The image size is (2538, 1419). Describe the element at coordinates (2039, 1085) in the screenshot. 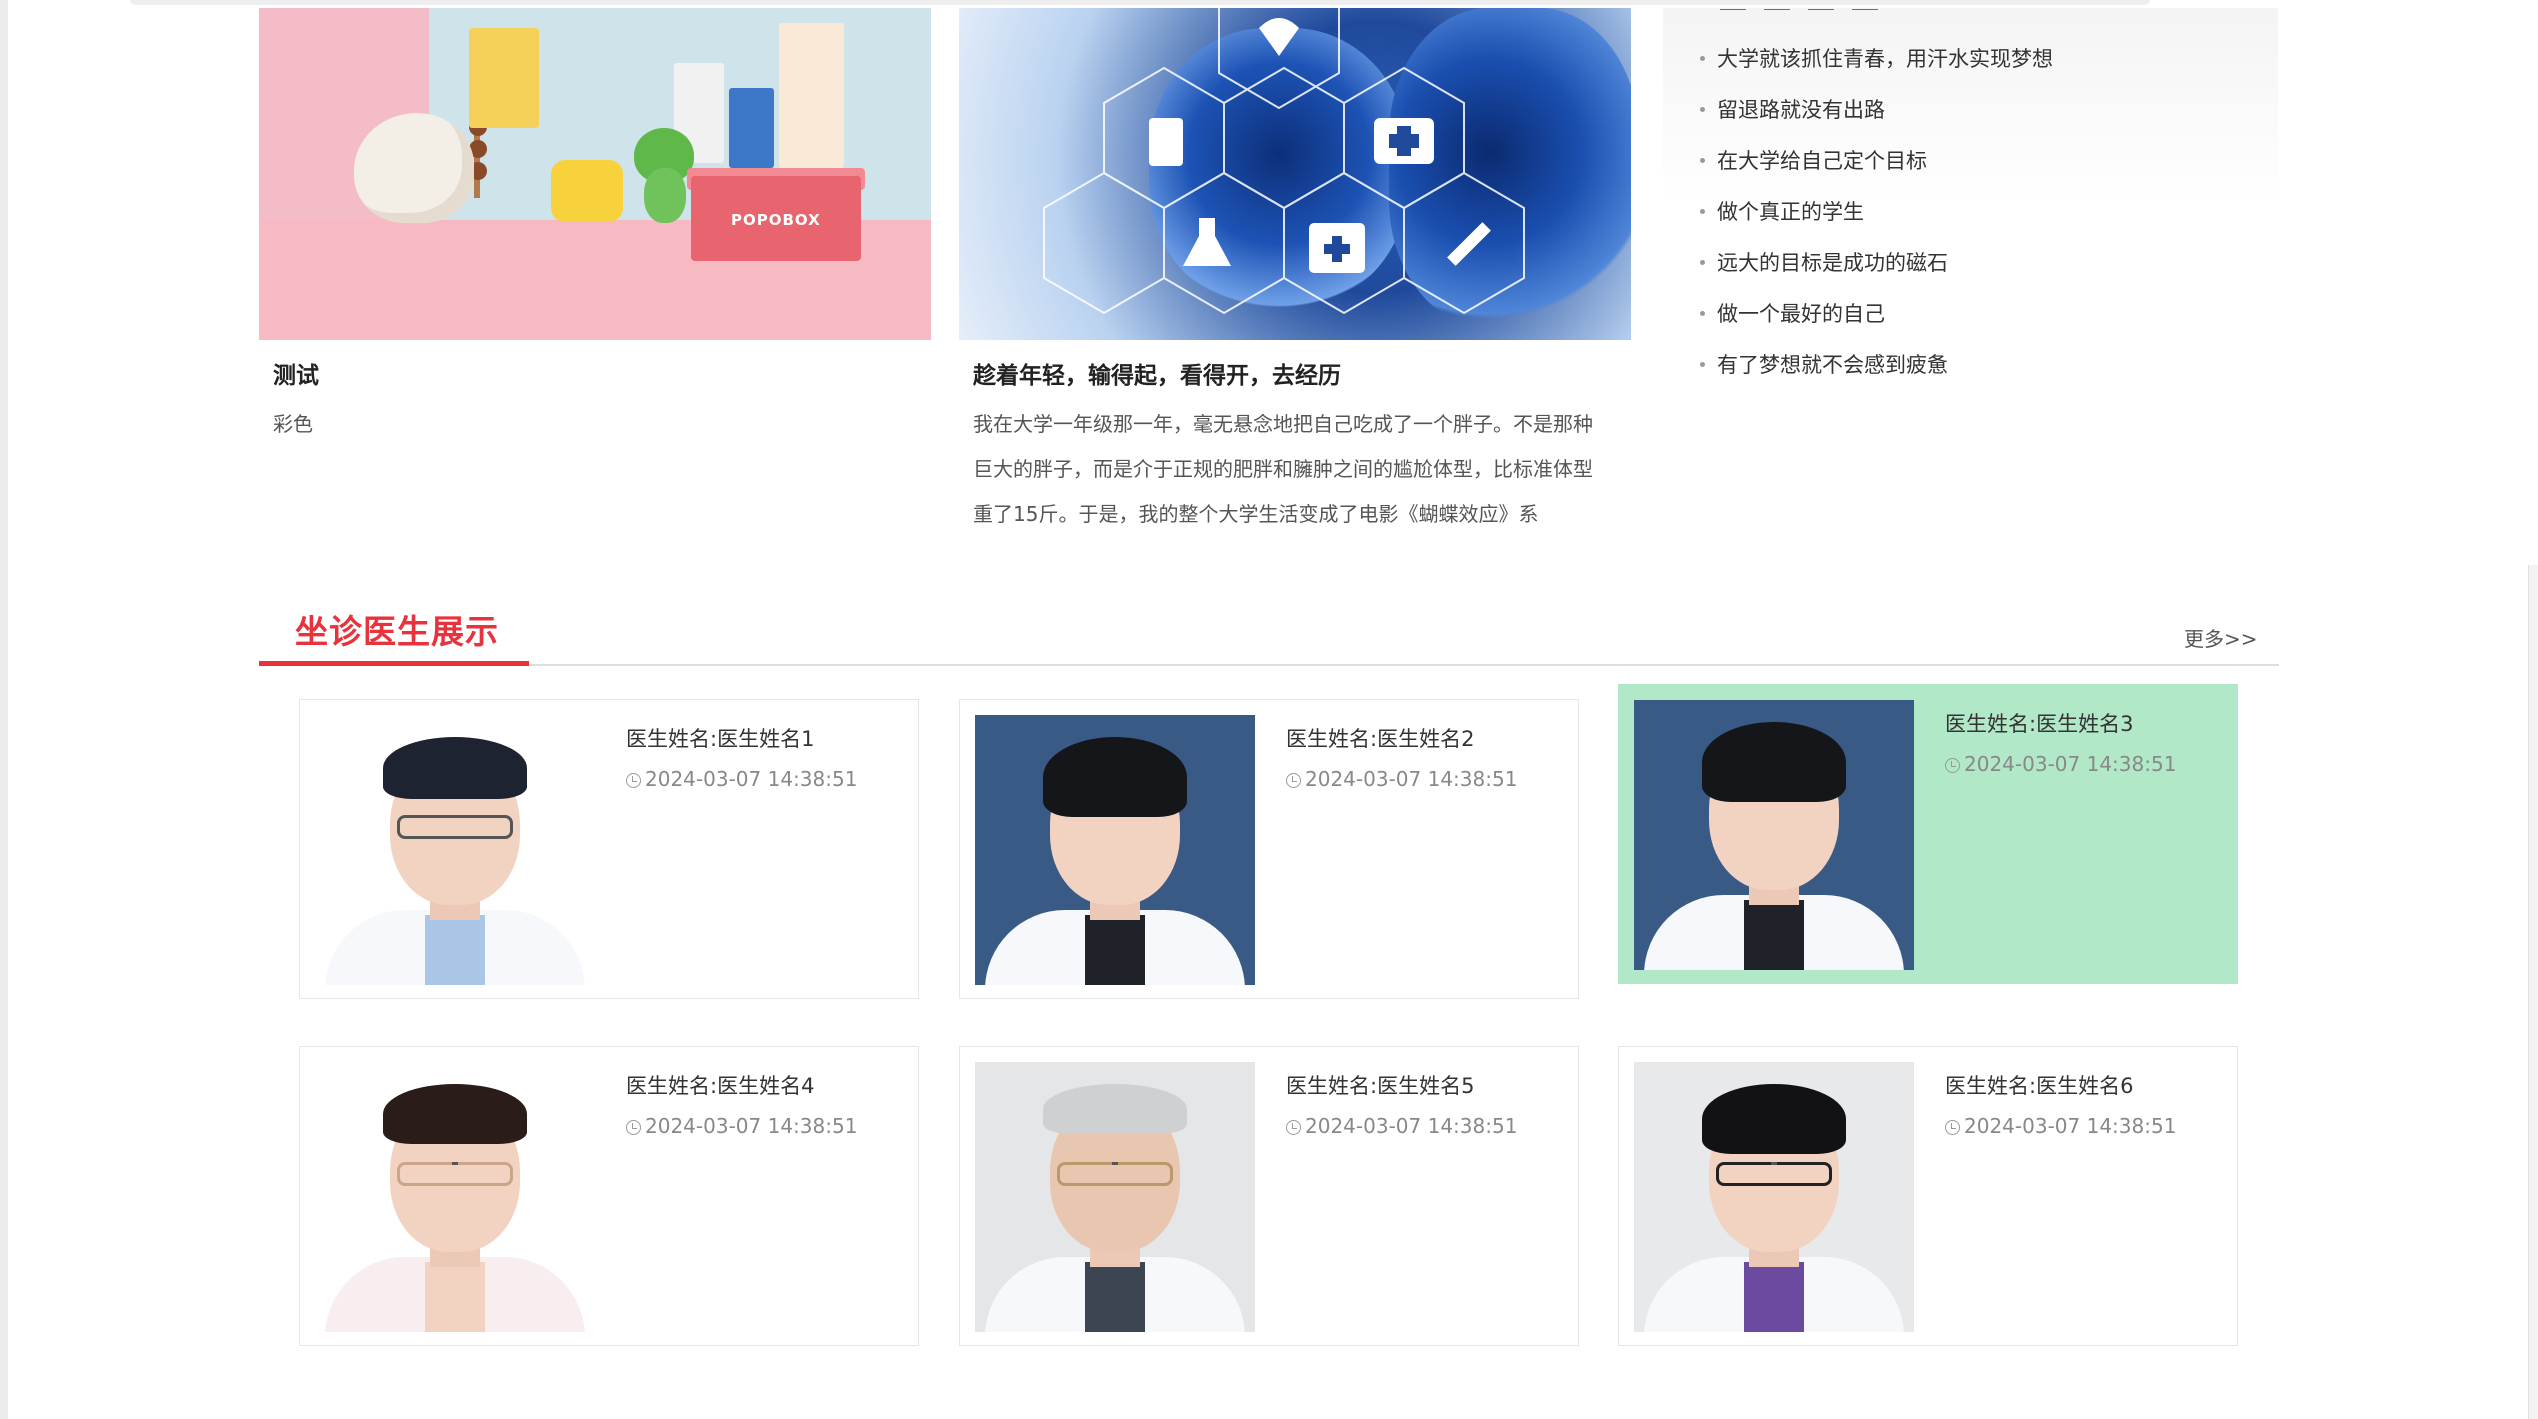

I see `doctor-name: 医生姓名:医生姓名6` at that location.